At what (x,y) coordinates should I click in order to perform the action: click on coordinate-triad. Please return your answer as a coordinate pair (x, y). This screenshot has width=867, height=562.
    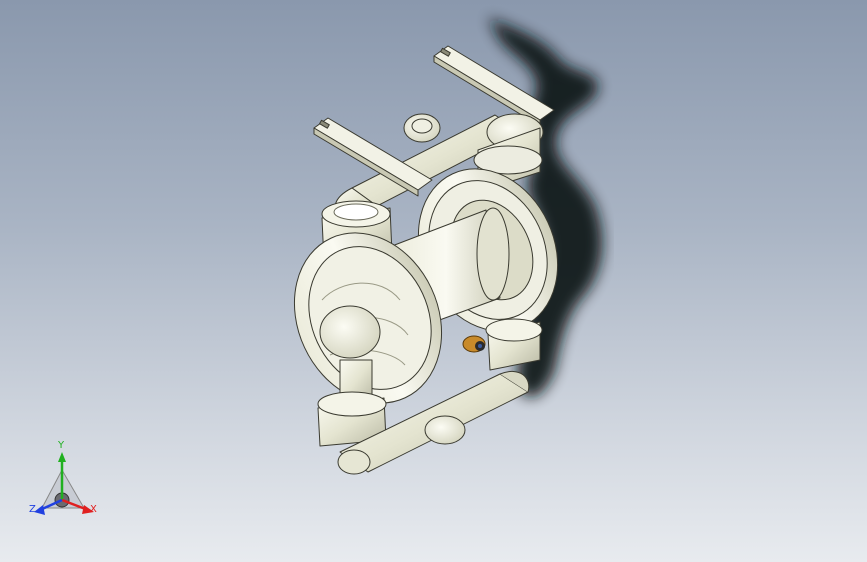
    Looking at the image, I should click on (64, 483).